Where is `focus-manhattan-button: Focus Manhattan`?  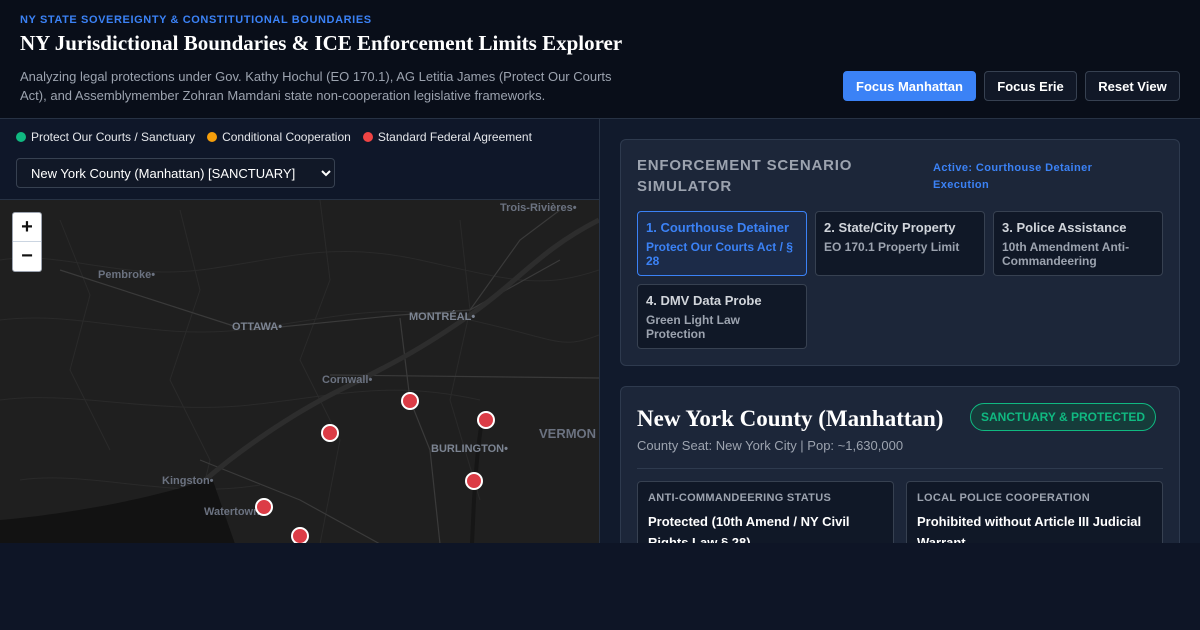
focus-manhattan-button: Focus Manhattan is located at coordinates (909, 86).